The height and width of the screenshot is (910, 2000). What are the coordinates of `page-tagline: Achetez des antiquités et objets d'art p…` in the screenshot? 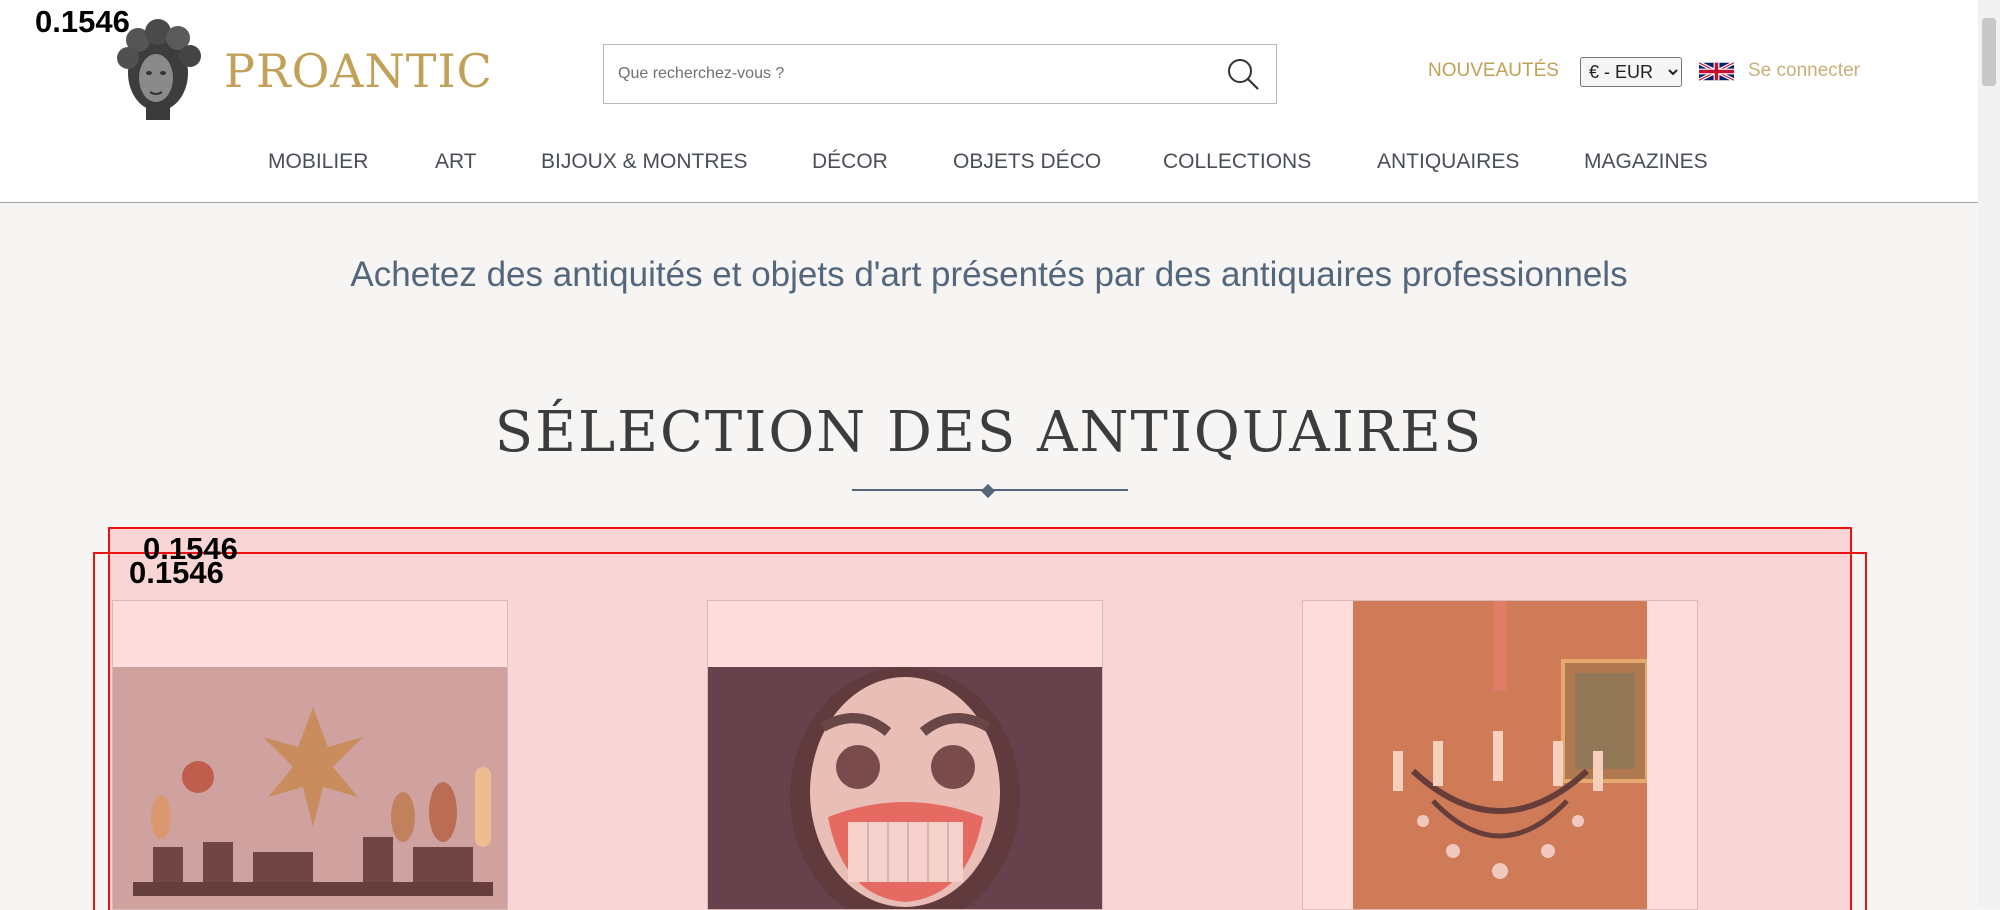 It's located at (989, 274).